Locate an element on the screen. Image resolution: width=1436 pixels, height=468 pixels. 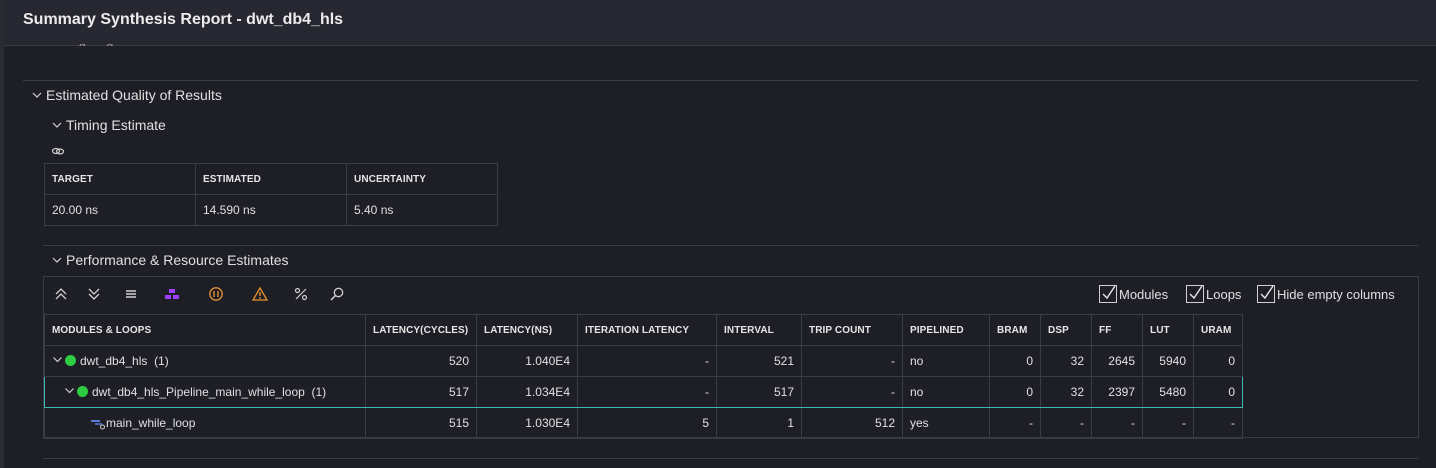
loop-name: main_while_loop is located at coordinates (151, 423).